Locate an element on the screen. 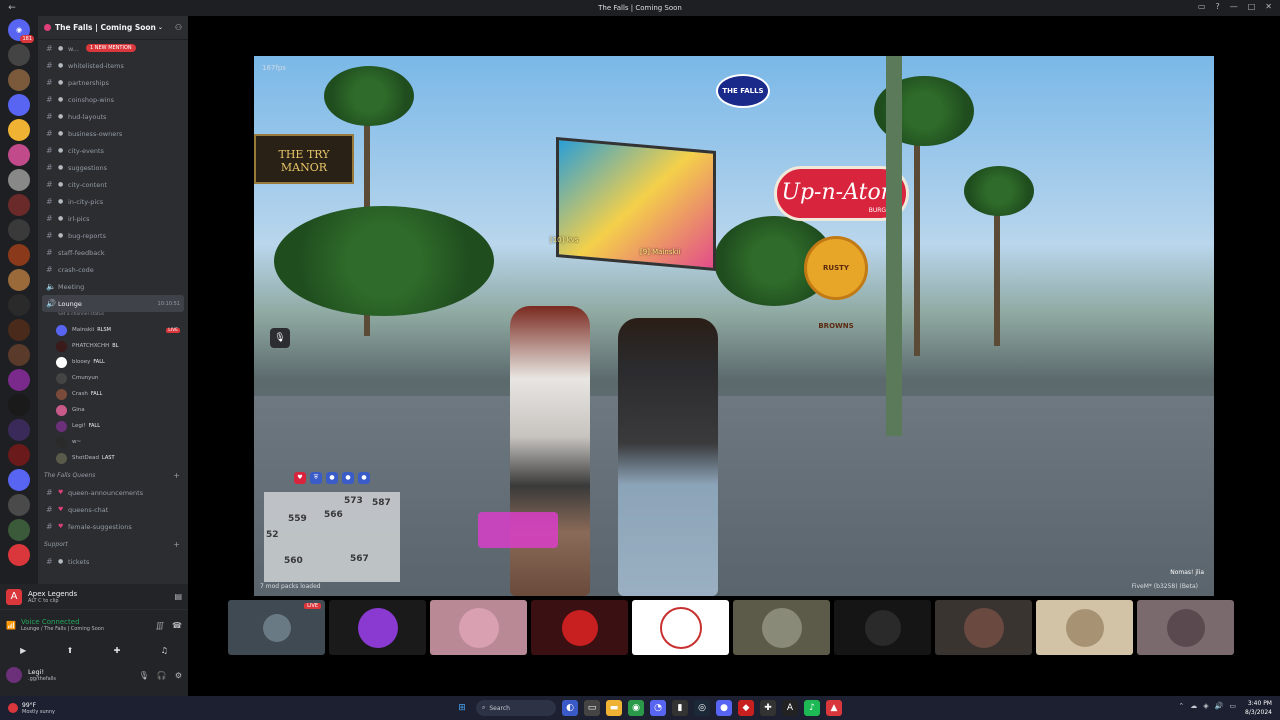  signal-icon: 📶 is located at coordinates (11, 625).